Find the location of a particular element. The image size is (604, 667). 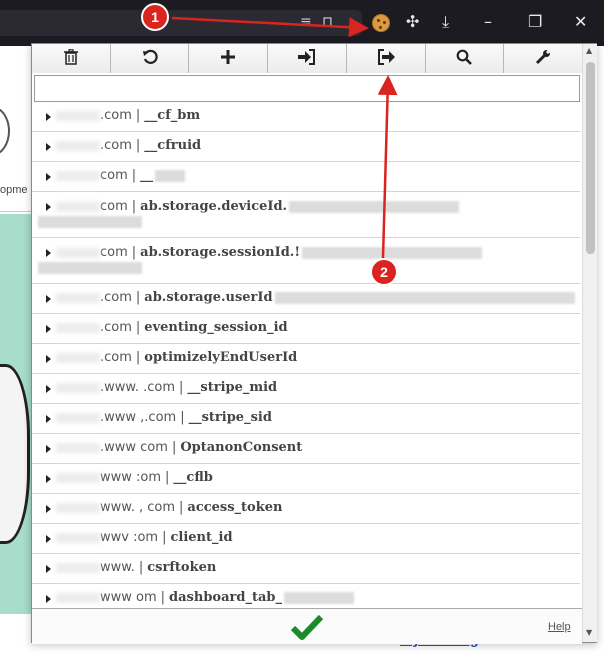

close-icon: ✕ is located at coordinates (580, 22).